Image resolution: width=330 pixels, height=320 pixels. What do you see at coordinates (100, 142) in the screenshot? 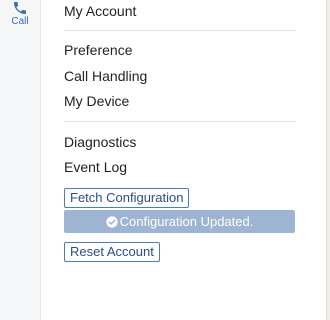
I see `menu-item-diagnostics: Diagnostics` at bounding box center [100, 142].